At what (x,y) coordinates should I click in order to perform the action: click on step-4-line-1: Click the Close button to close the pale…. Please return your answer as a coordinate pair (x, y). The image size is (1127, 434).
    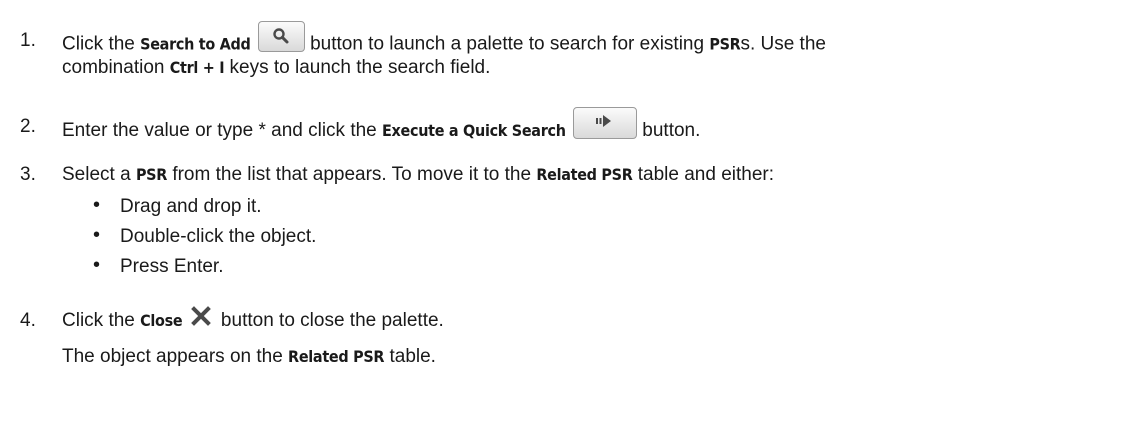
    Looking at the image, I should click on (253, 319).